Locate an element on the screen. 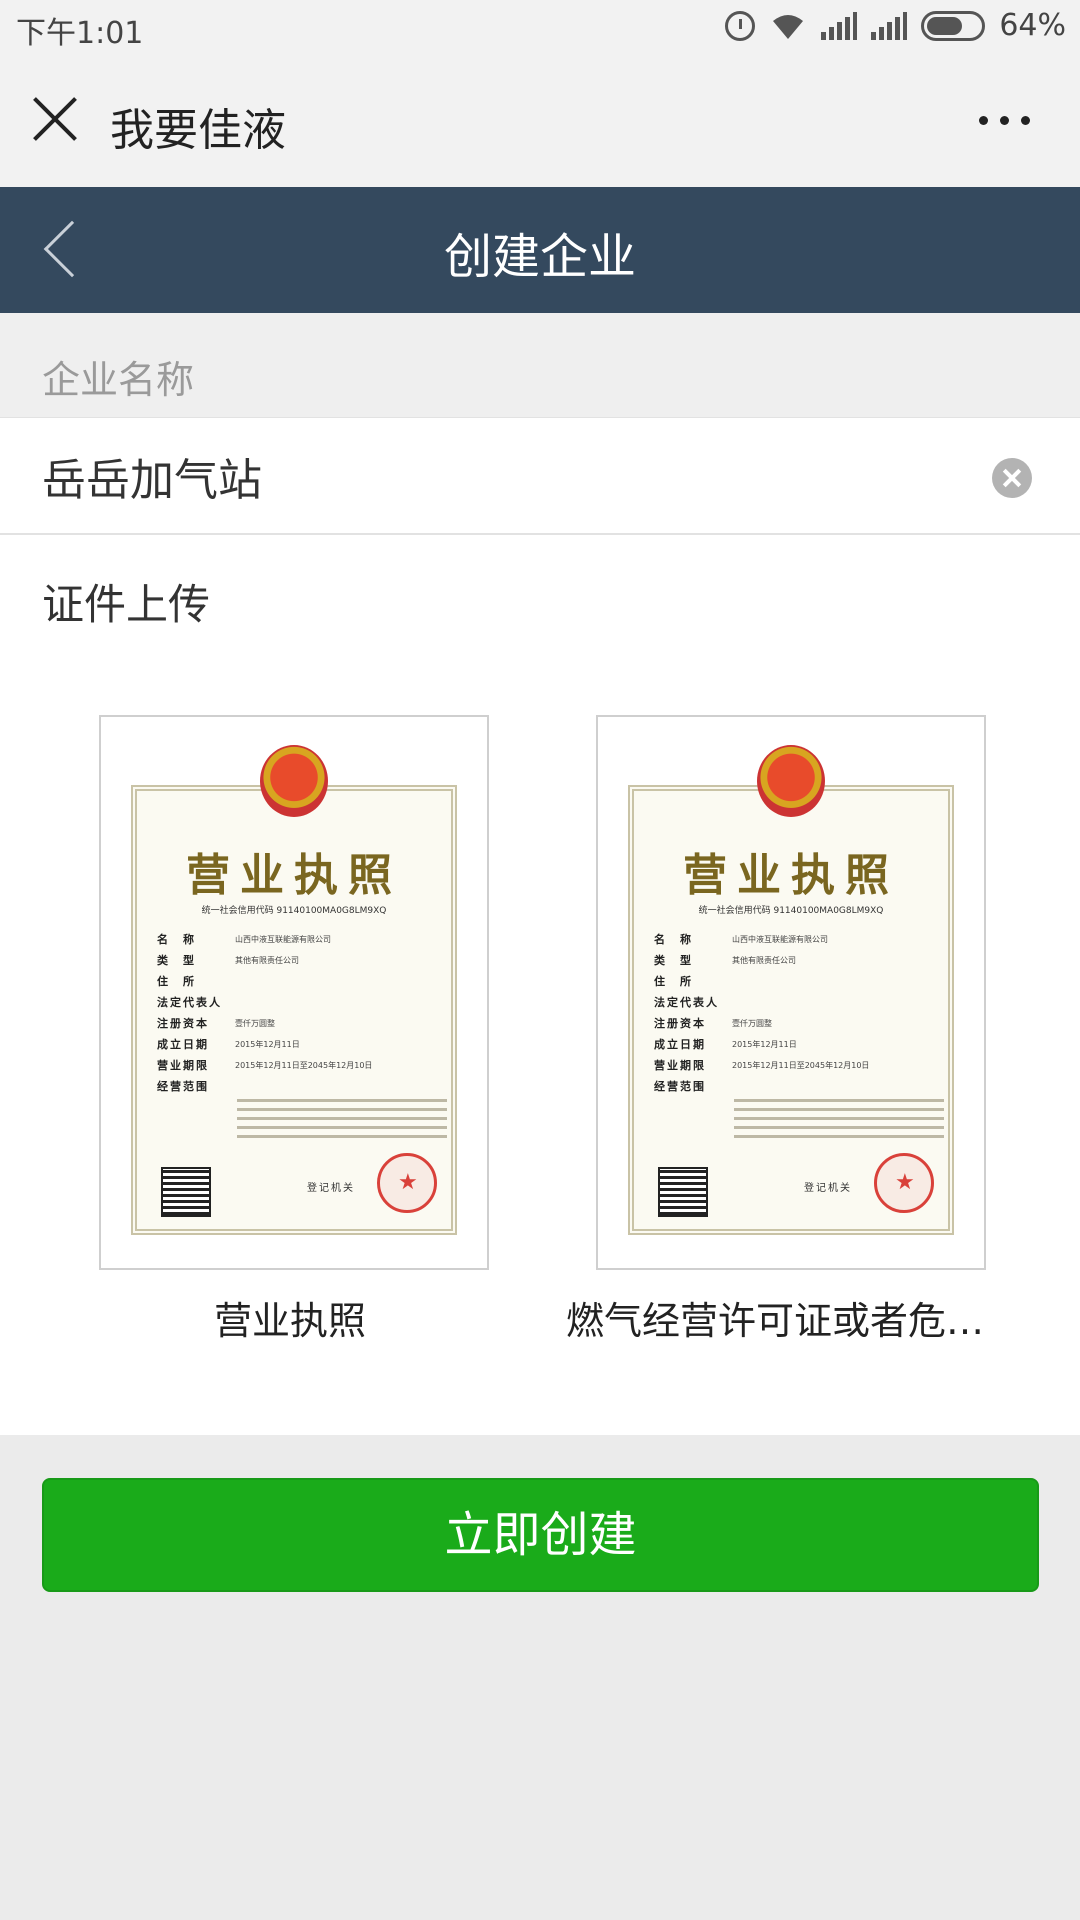 This screenshot has height=1920, width=1080. title-bar: 我要佳液 is located at coordinates (540, 121).